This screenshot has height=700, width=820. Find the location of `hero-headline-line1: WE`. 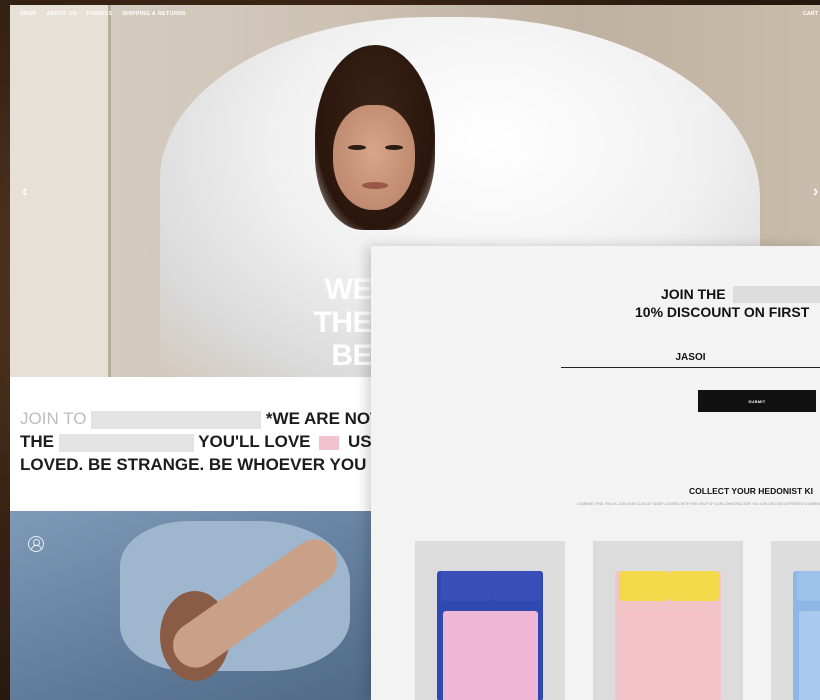

hero-headline-line1: WE is located at coordinates (348, 289).